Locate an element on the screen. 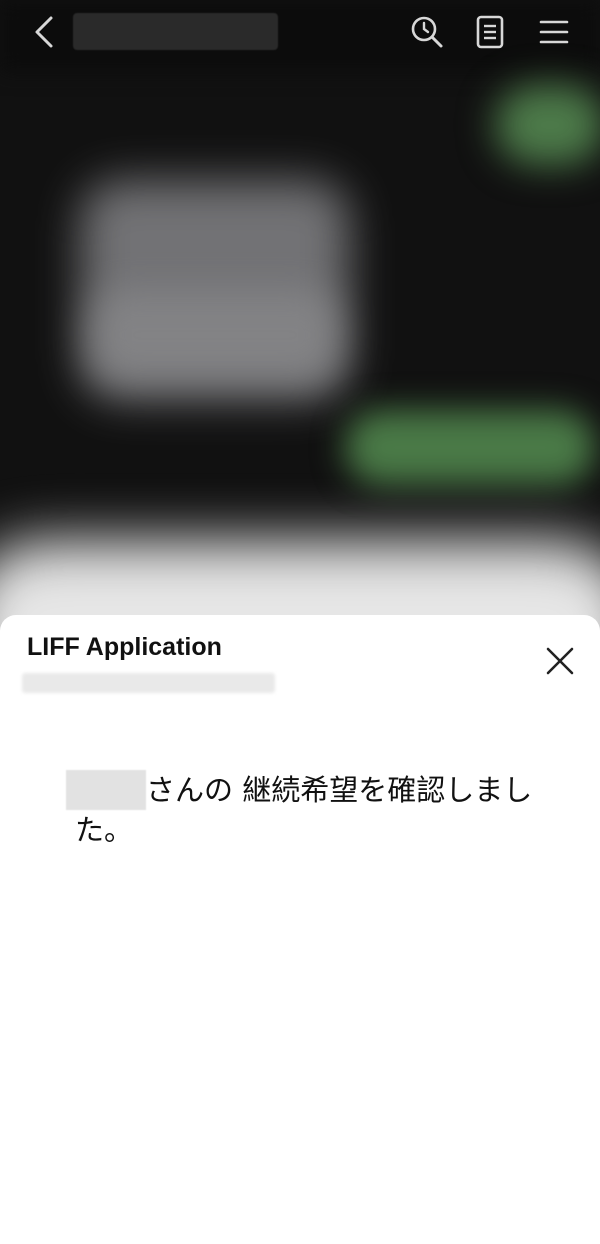  menu-button is located at coordinates (554, 32).